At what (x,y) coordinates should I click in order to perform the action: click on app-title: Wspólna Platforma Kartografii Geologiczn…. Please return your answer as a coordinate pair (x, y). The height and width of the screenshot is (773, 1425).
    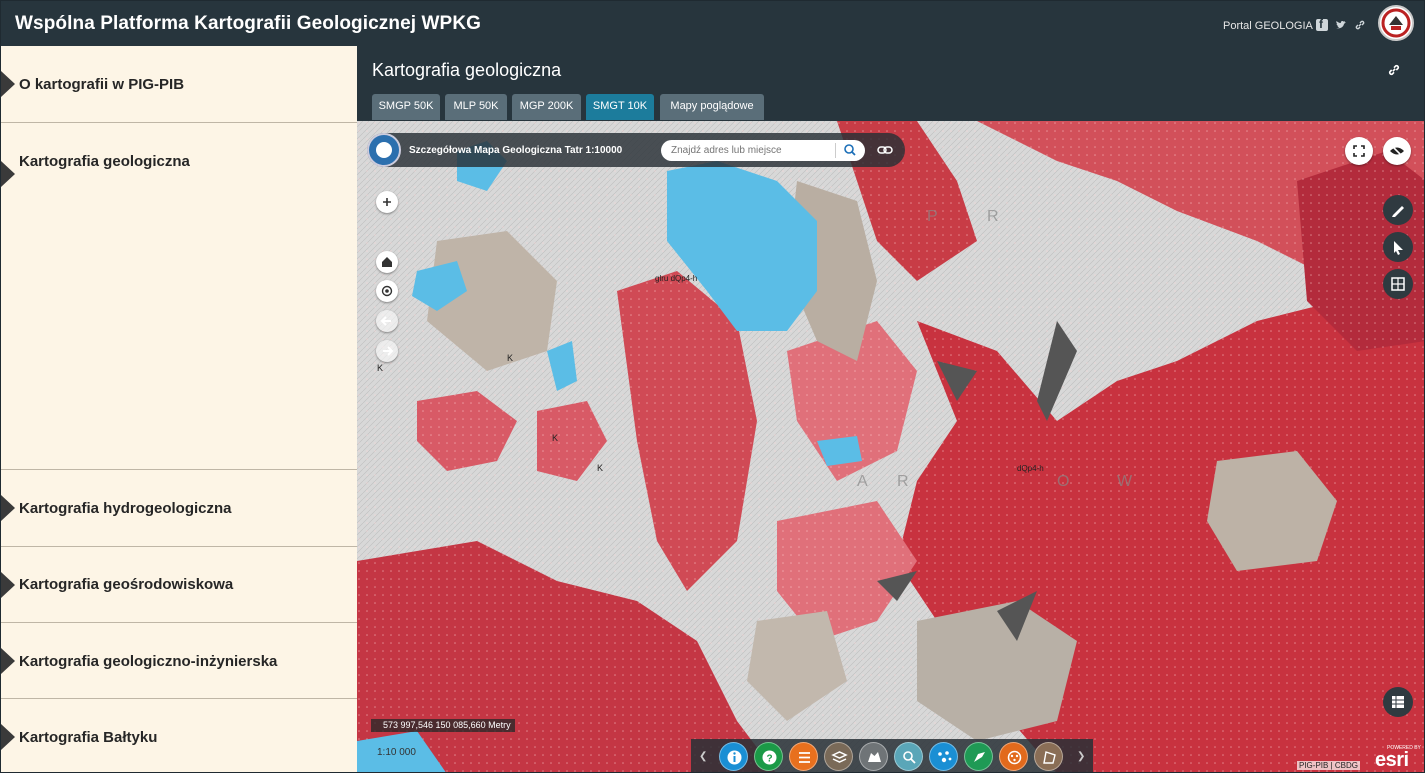
    Looking at the image, I should click on (248, 23).